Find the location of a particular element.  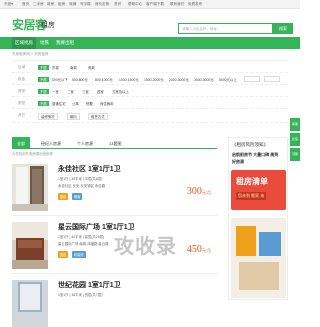

listing-specs: 1室1厅 | 40平米 | 高层(共28层) is located at coordinates (81, 237).